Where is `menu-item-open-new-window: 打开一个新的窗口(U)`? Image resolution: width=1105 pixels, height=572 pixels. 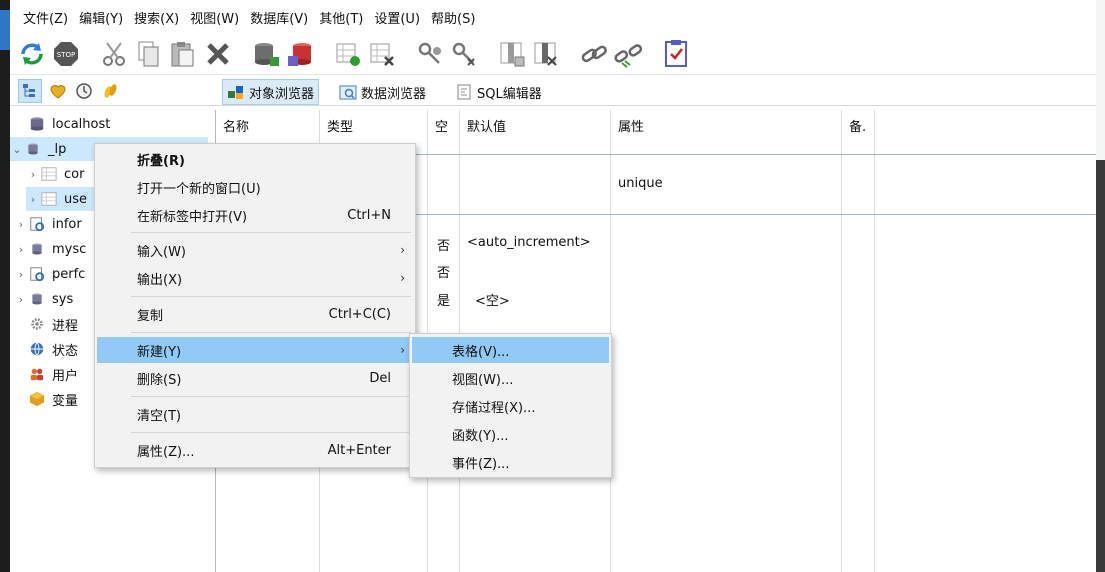
menu-item-open-new-window: 打开一个新的窗口(U) is located at coordinates (255, 187).